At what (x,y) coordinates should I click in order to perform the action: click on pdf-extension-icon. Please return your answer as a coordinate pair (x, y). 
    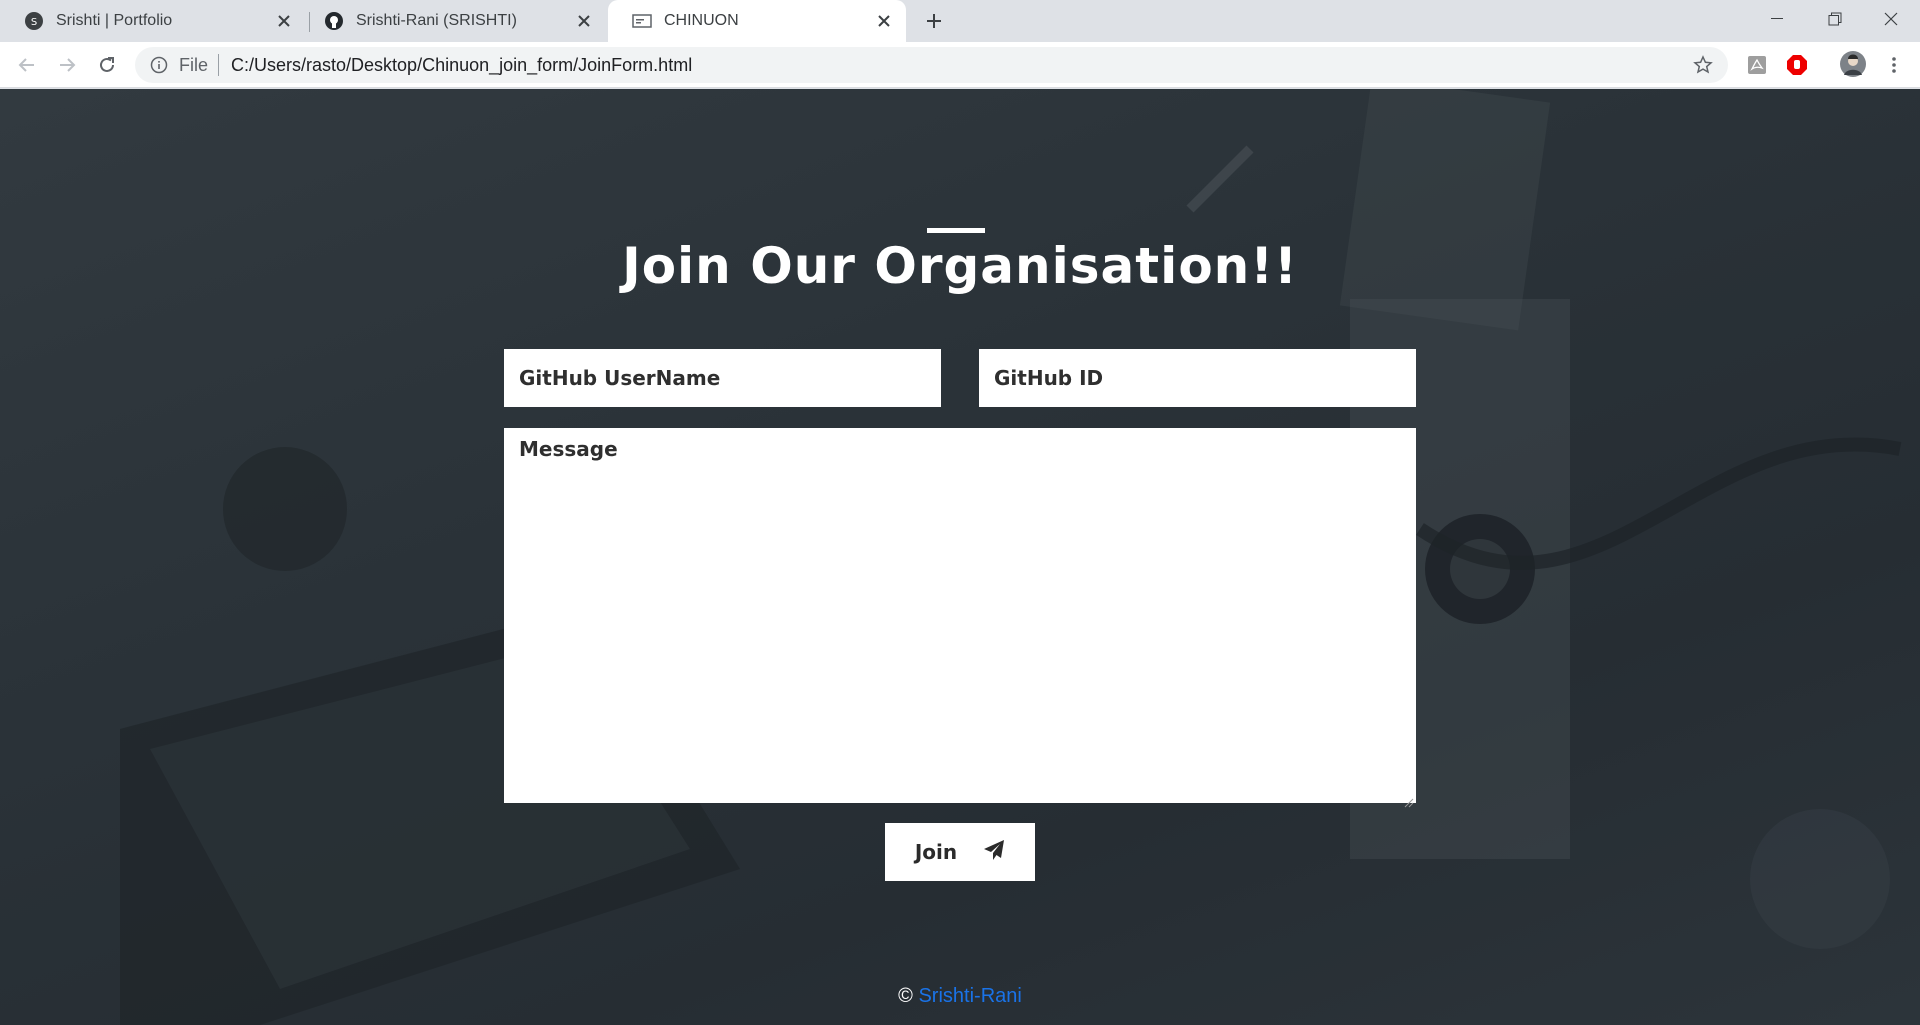
    Looking at the image, I should click on (1757, 65).